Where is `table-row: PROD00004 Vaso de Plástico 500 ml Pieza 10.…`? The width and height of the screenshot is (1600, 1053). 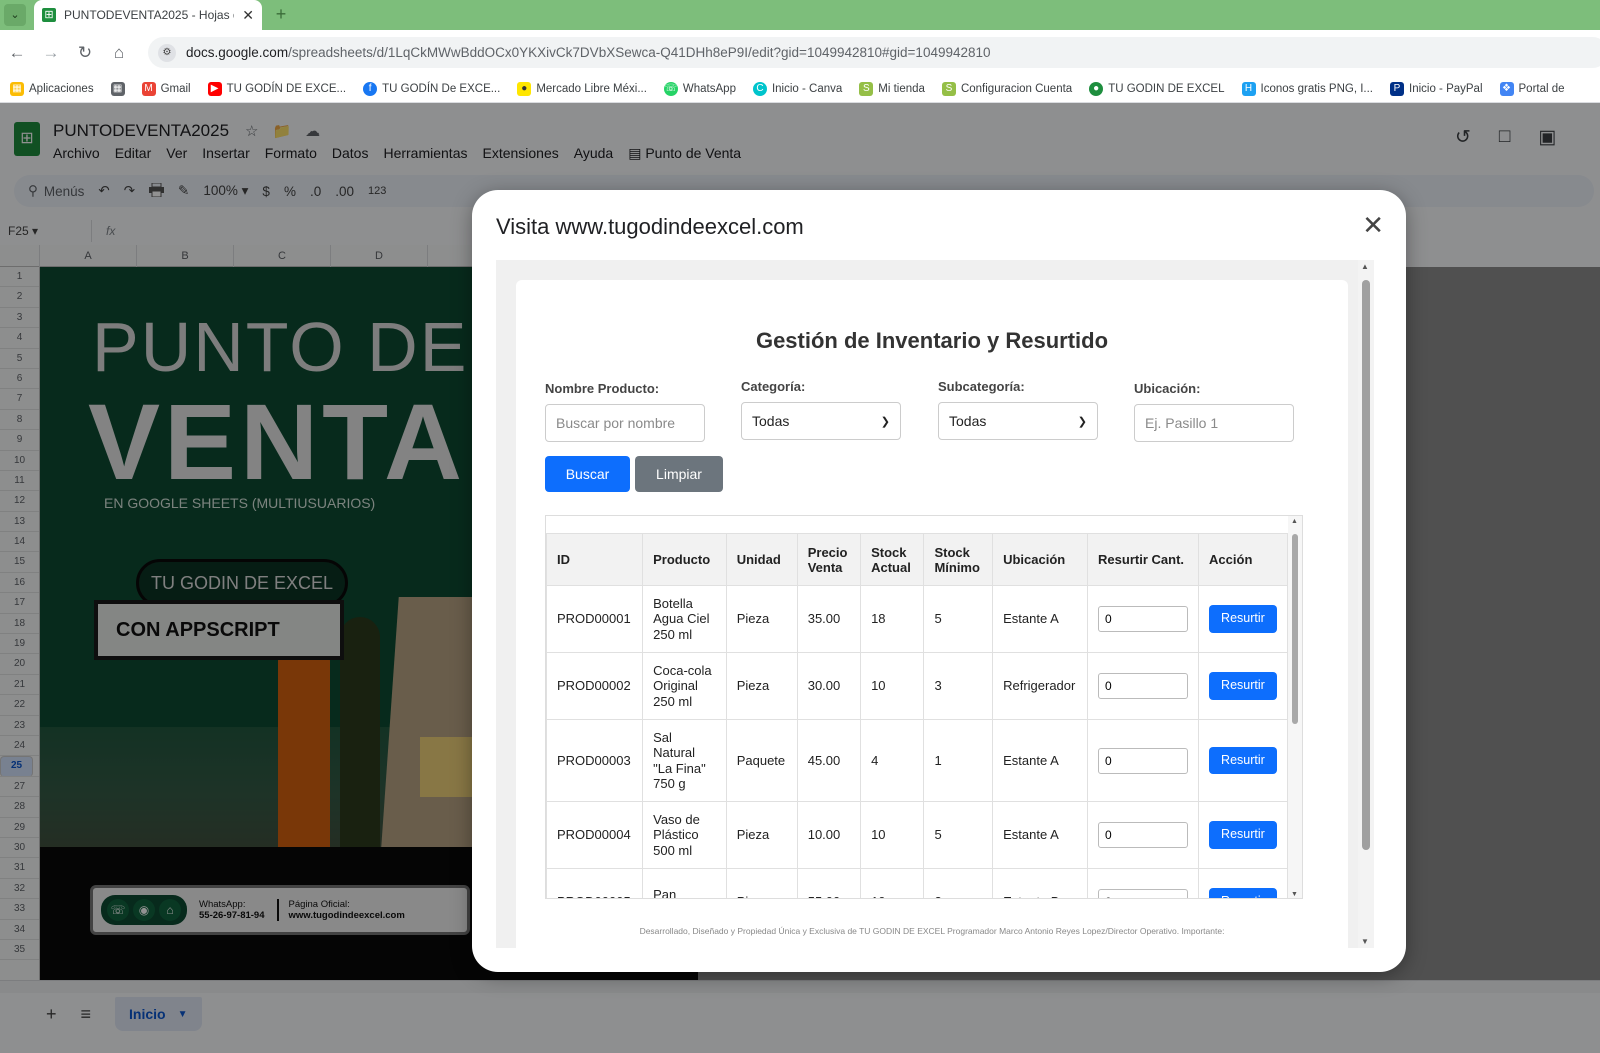
table-row: PROD00004 Vaso de Plástico 500 ml Pieza 10.… is located at coordinates (917, 835).